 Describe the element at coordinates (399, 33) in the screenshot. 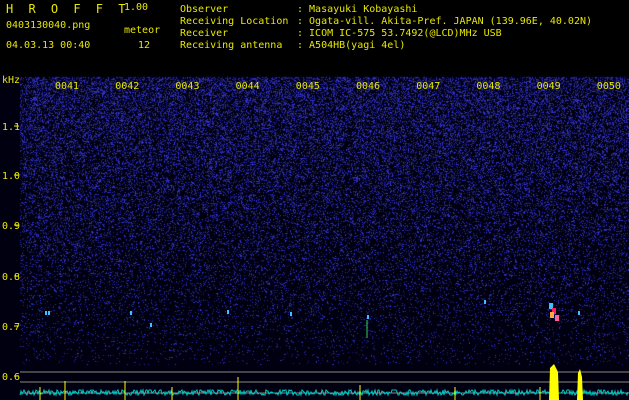

I see `receiver-value: : ICOM IC-575 53.7492(@LCD)MHz USB` at that location.